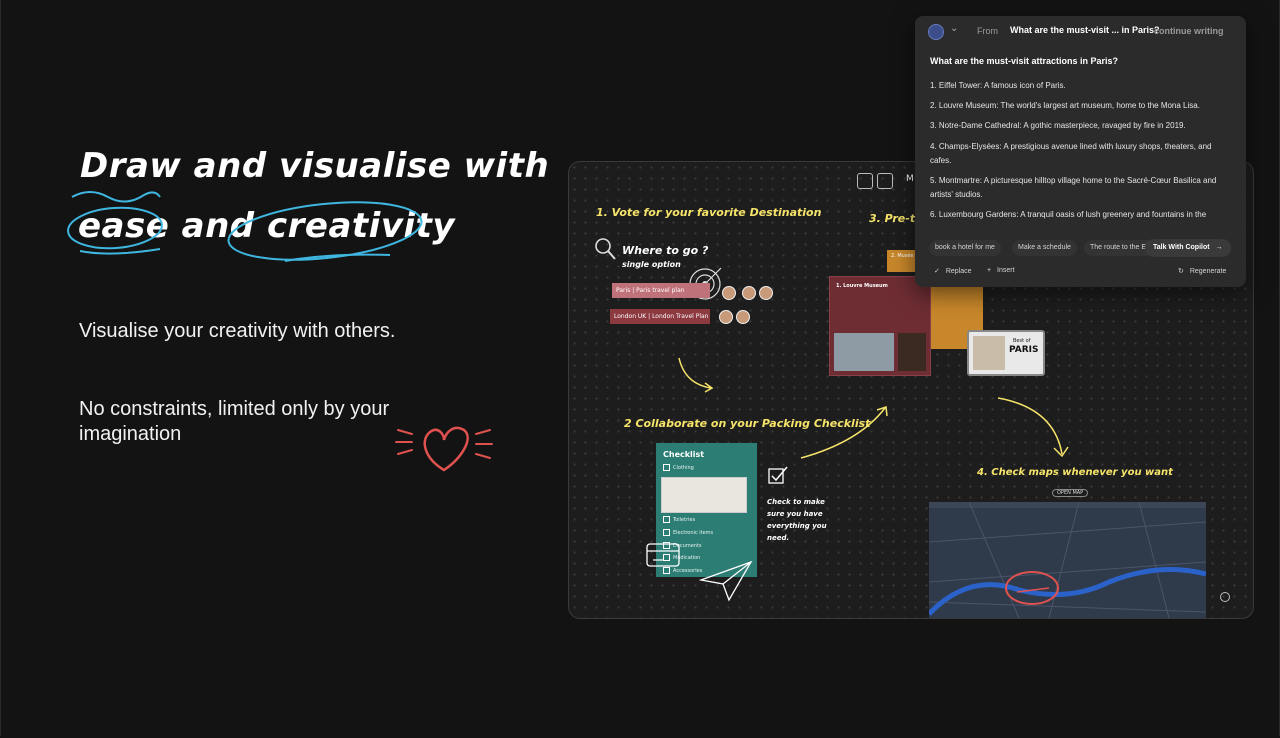 The width and height of the screenshot is (1280, 738). Describe the element at coordinates (864, 352) in the screenshot. I see `louvre-image` at that location.